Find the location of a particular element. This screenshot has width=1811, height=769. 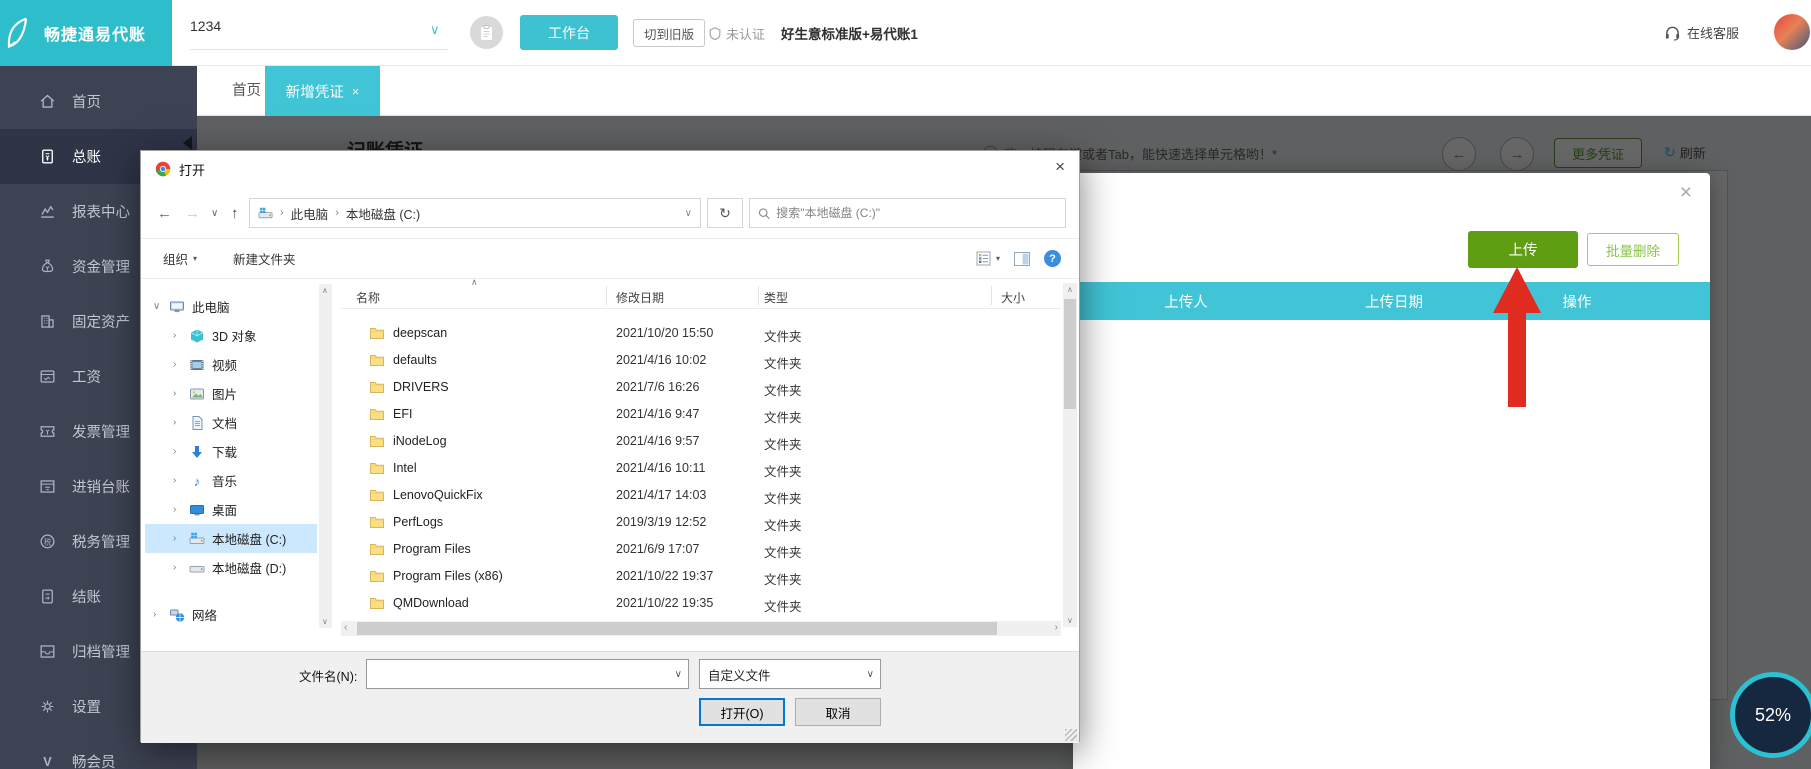

file-row: Intel 2021/4/16 10:11 文件夹 is located at coordinates (701, 468).